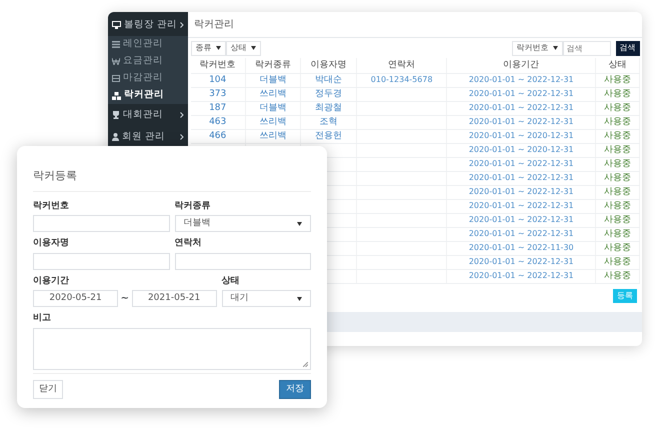 This screenshot has width=668, height=434. I want to click on column-header: 락커번호, so click(218, 65).